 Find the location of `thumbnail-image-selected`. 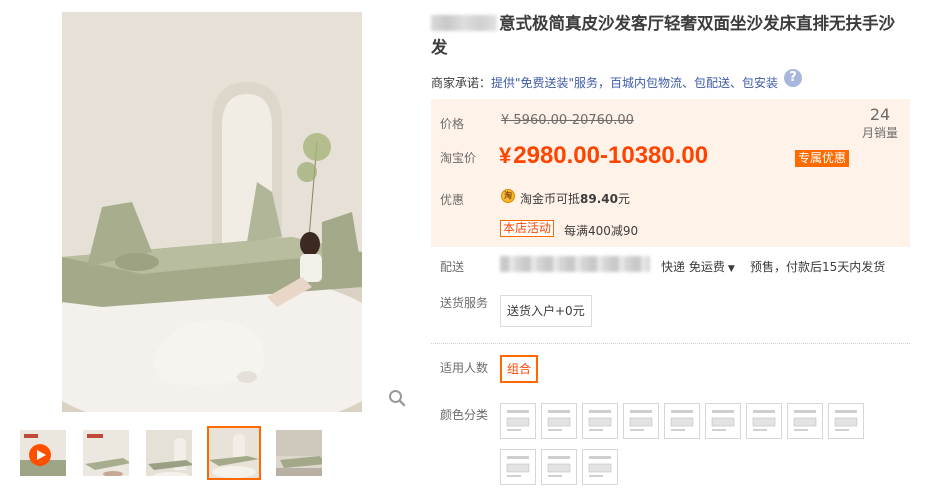

thumbnail-image-selected is located at coordinates (234, 453).